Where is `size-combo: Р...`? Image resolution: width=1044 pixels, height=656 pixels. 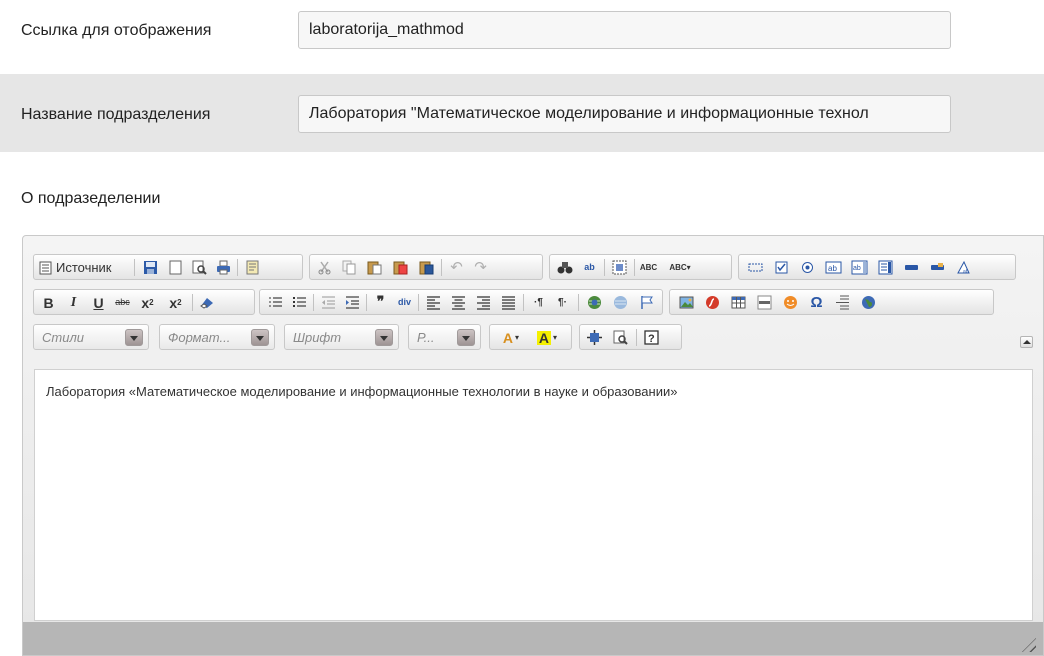
size-combo: Р... is located at coordinates (444, 337).